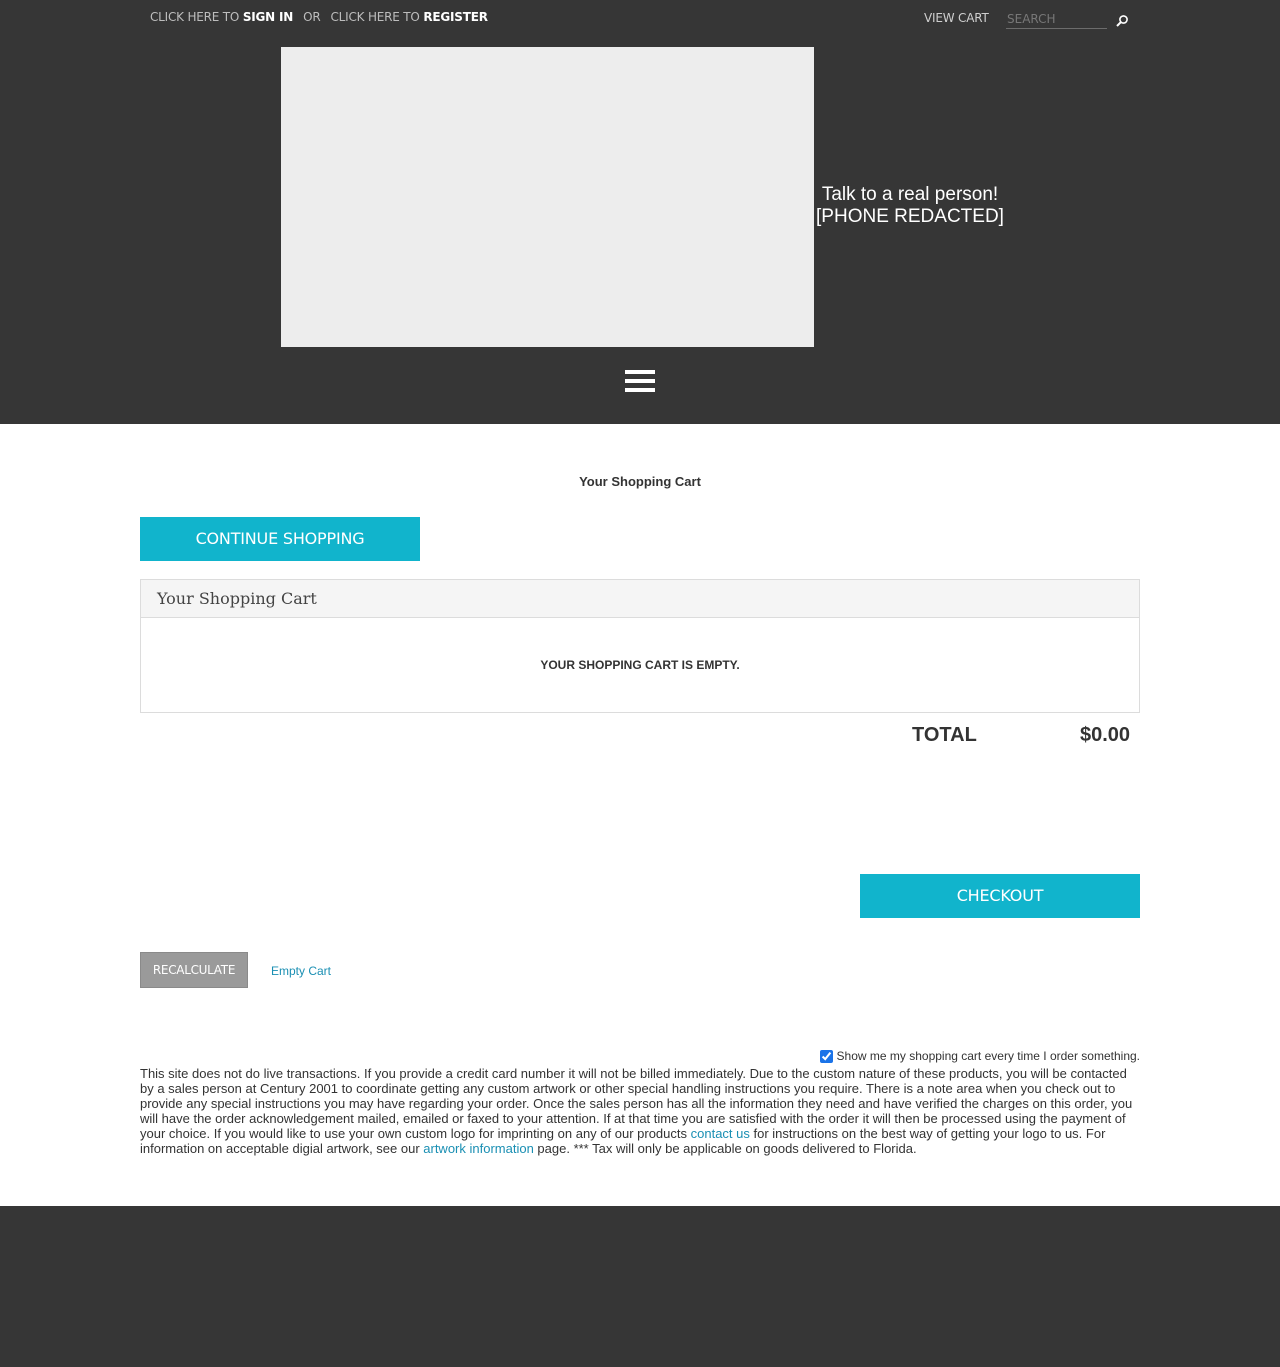 This screenshot has height=1367, width=1280. I want to click on checkout-button: CHECKOUT, so click(1000, 896).